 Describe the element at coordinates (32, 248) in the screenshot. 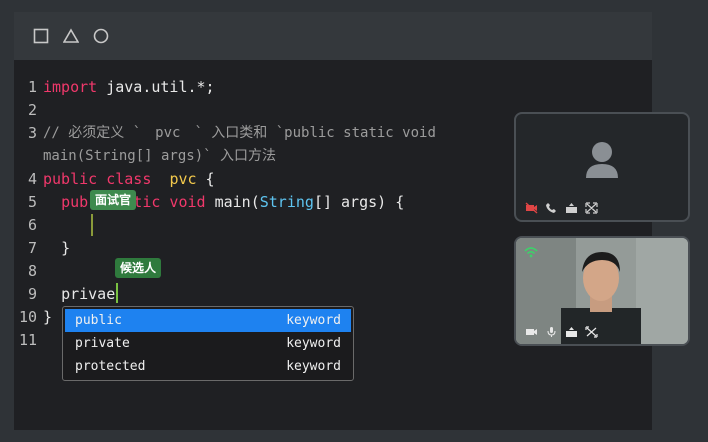

I see `line-number: 7` at that location.